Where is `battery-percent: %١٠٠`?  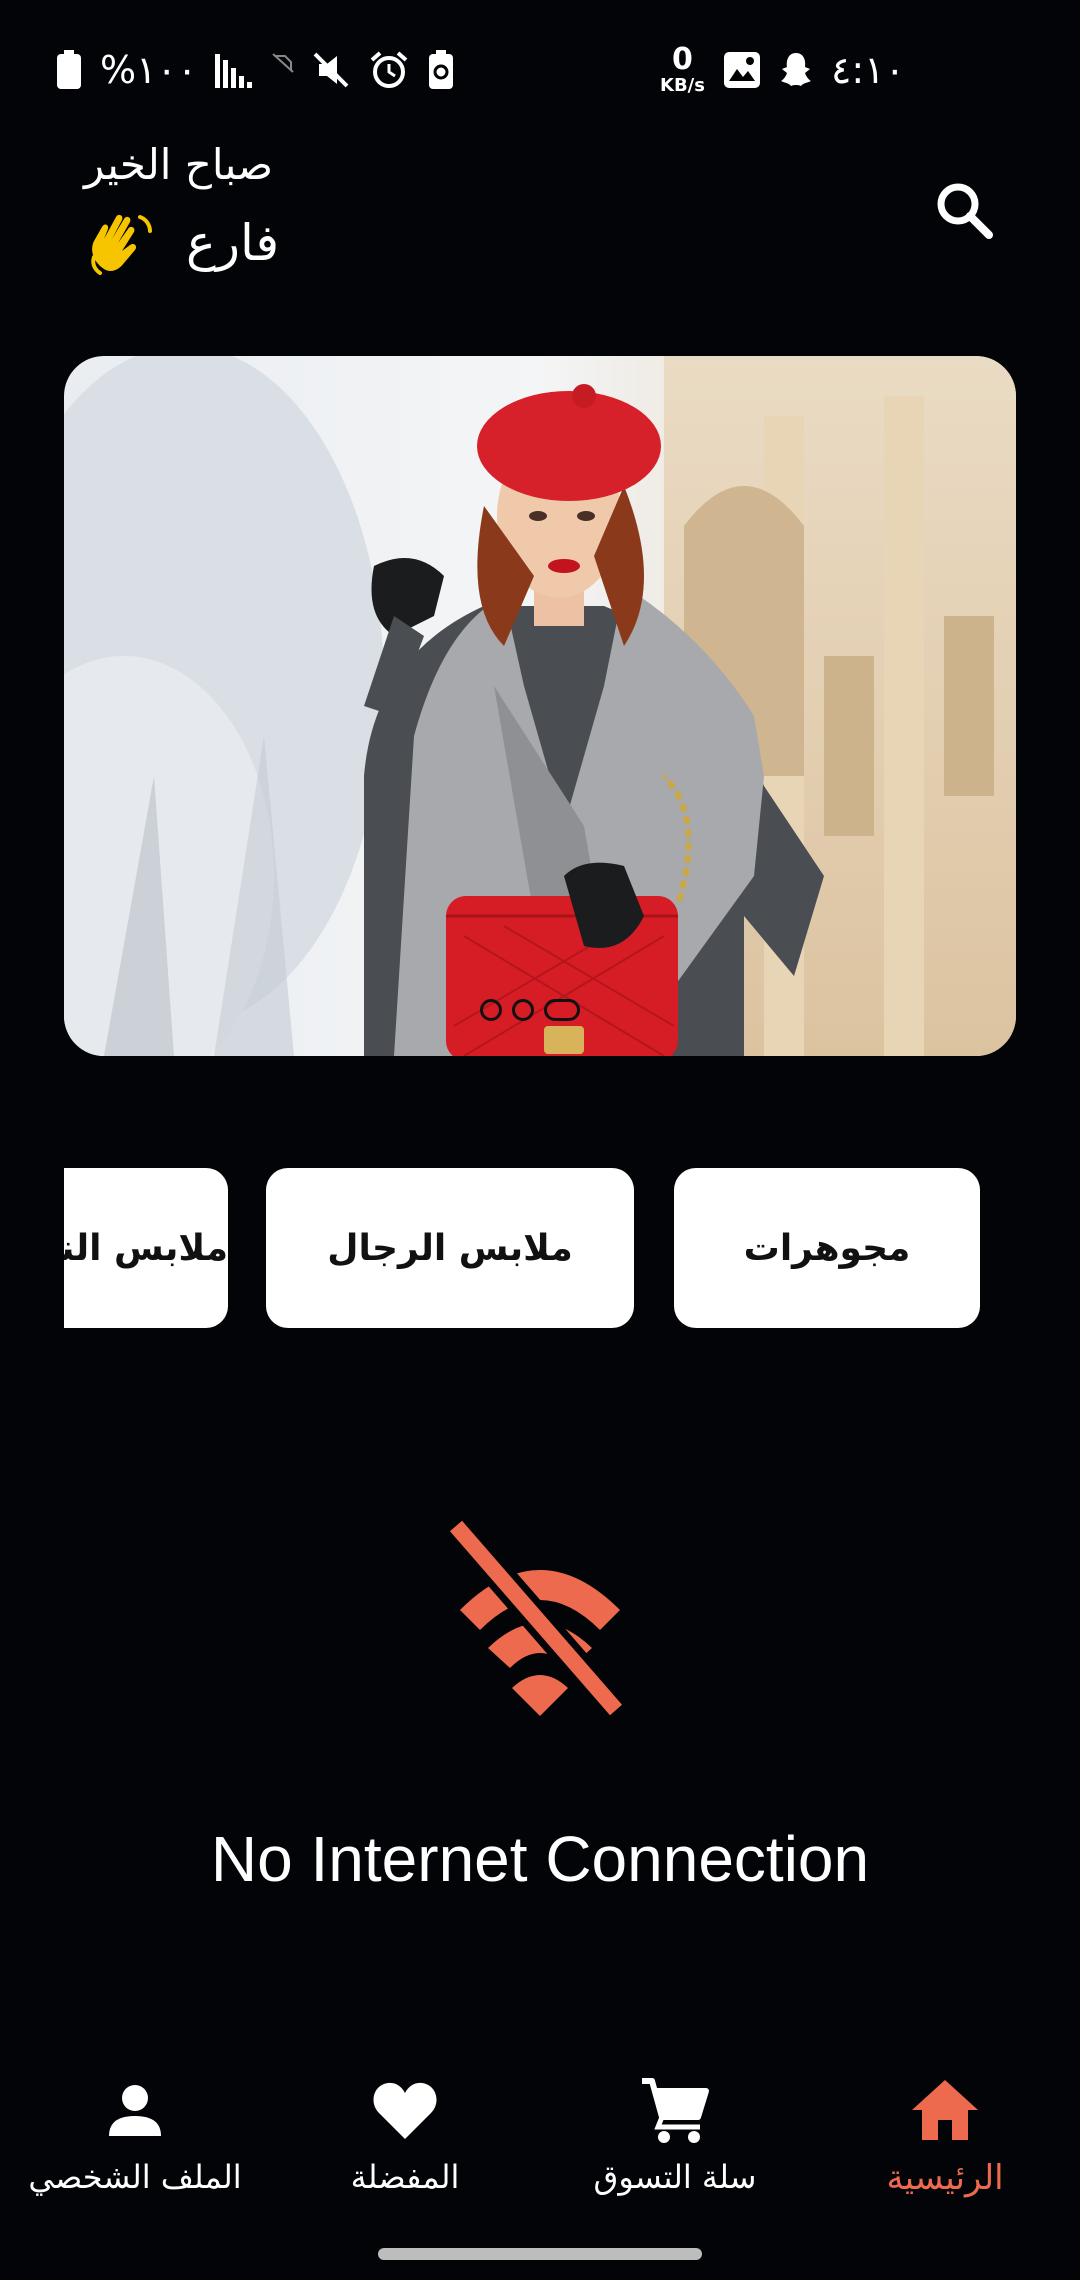 battery-percent: %١٠٠ is located at coordinates (149, 70).